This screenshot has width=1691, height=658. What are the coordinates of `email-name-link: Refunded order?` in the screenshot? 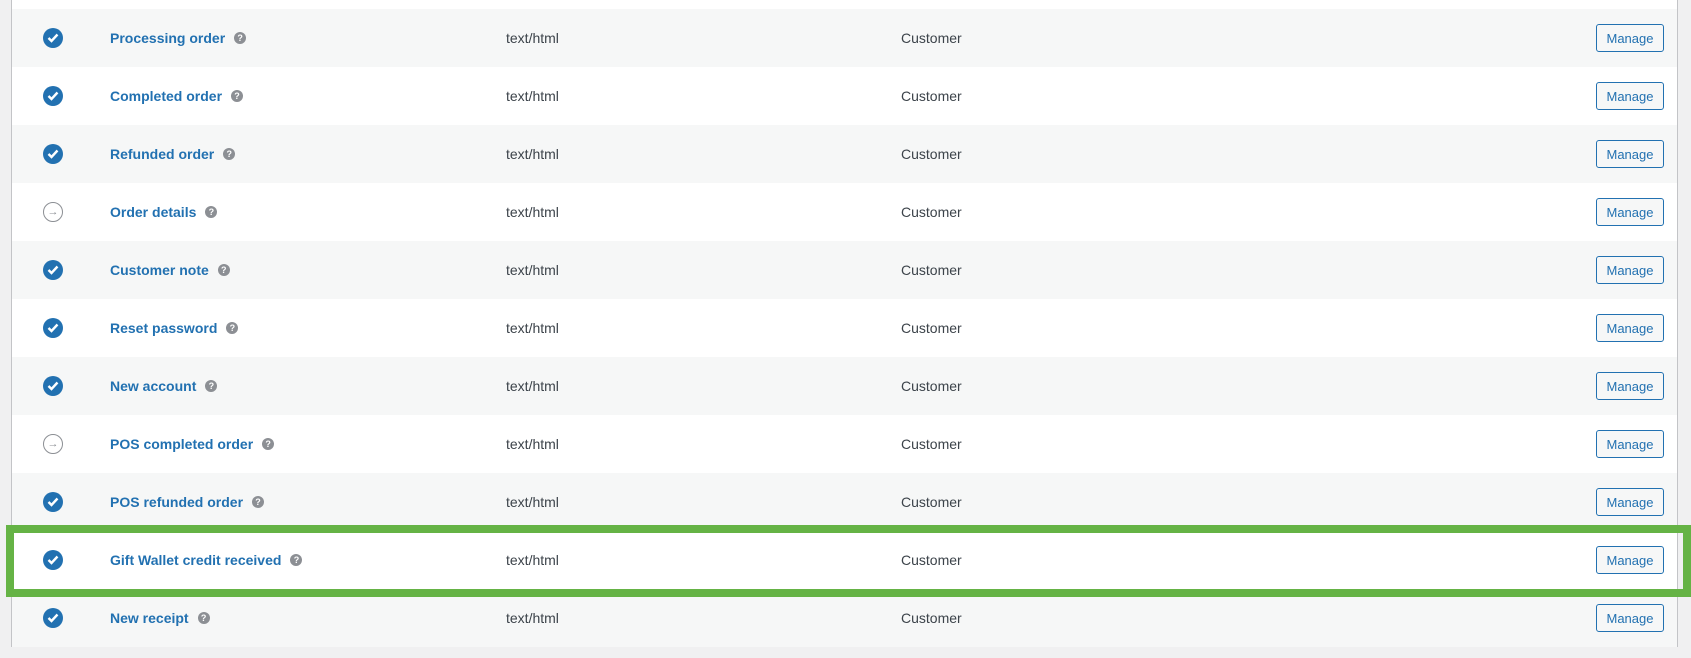 It's located at (173, 154).